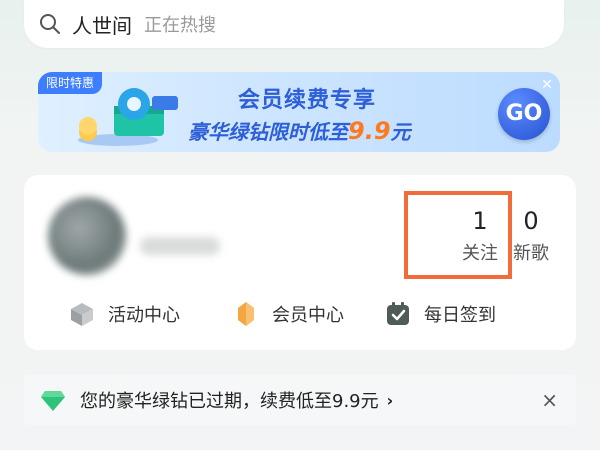 The height and width of the screenshot is (450, 600). Describe the element at coordinates (460, 315) in the screenshot. I see `shortcut-label: 每日签到` at that location.